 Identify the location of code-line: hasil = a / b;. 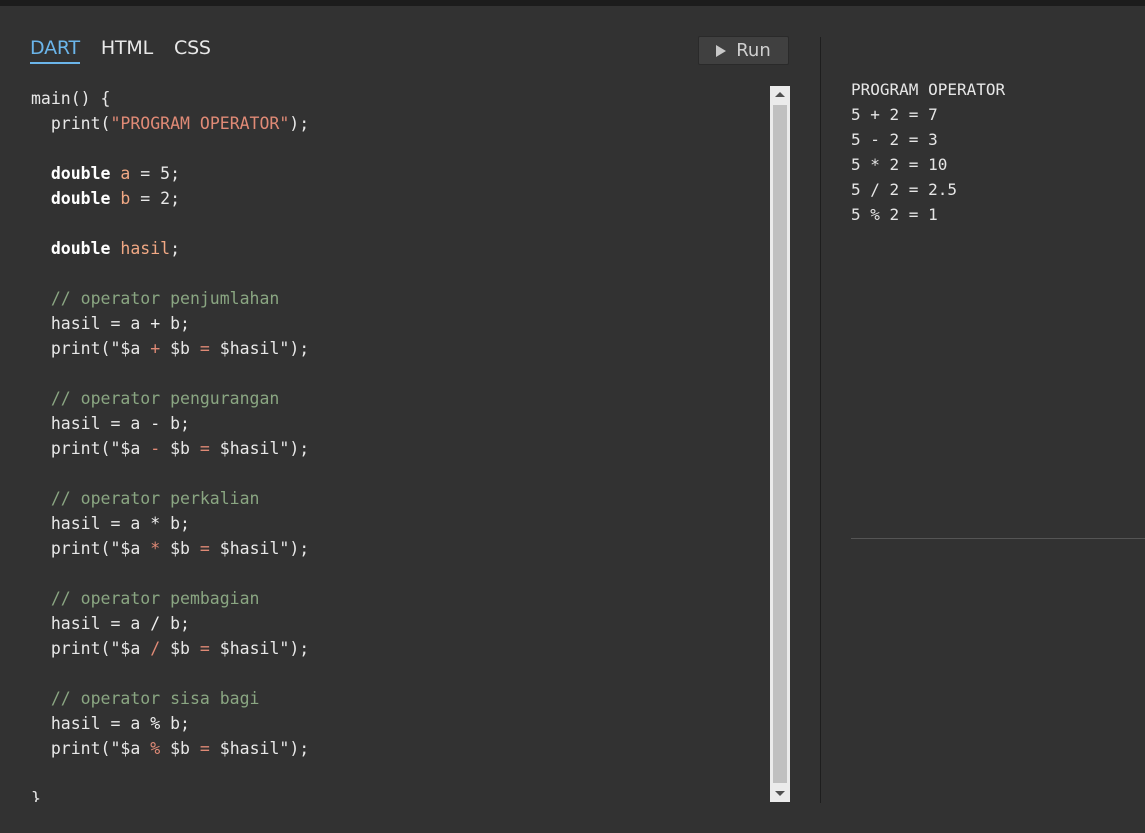
(170, 623).